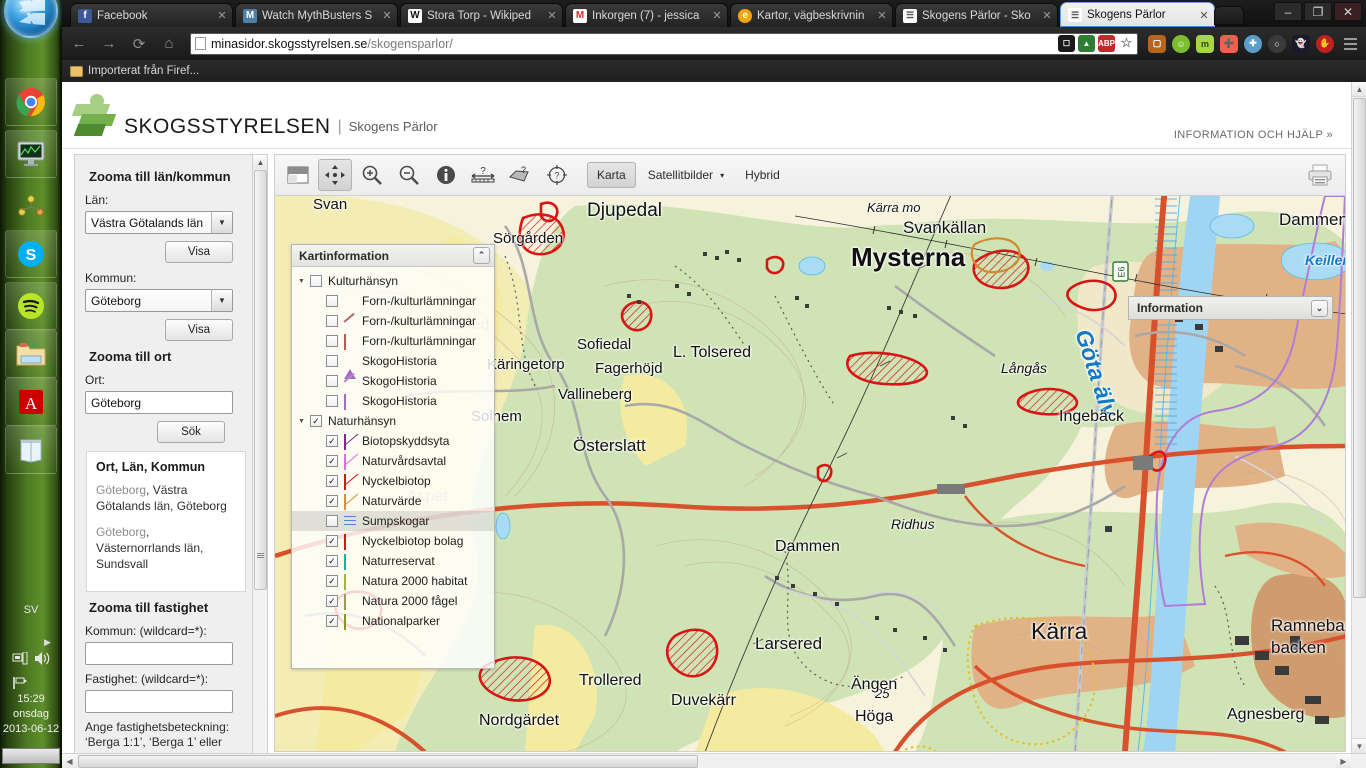 This screenshot has height=768, width=1366. What do you see at coordinates (409, 175) in the screenshot?
I see `zoom-out-tool` at bounding box center [409, 175].